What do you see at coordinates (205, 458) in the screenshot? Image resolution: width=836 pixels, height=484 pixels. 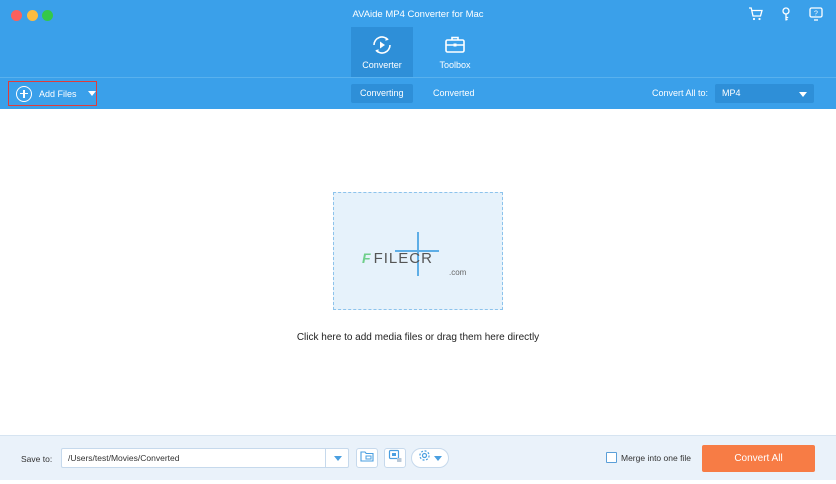 I see `save-path-input` at bounding box center [205, 458].